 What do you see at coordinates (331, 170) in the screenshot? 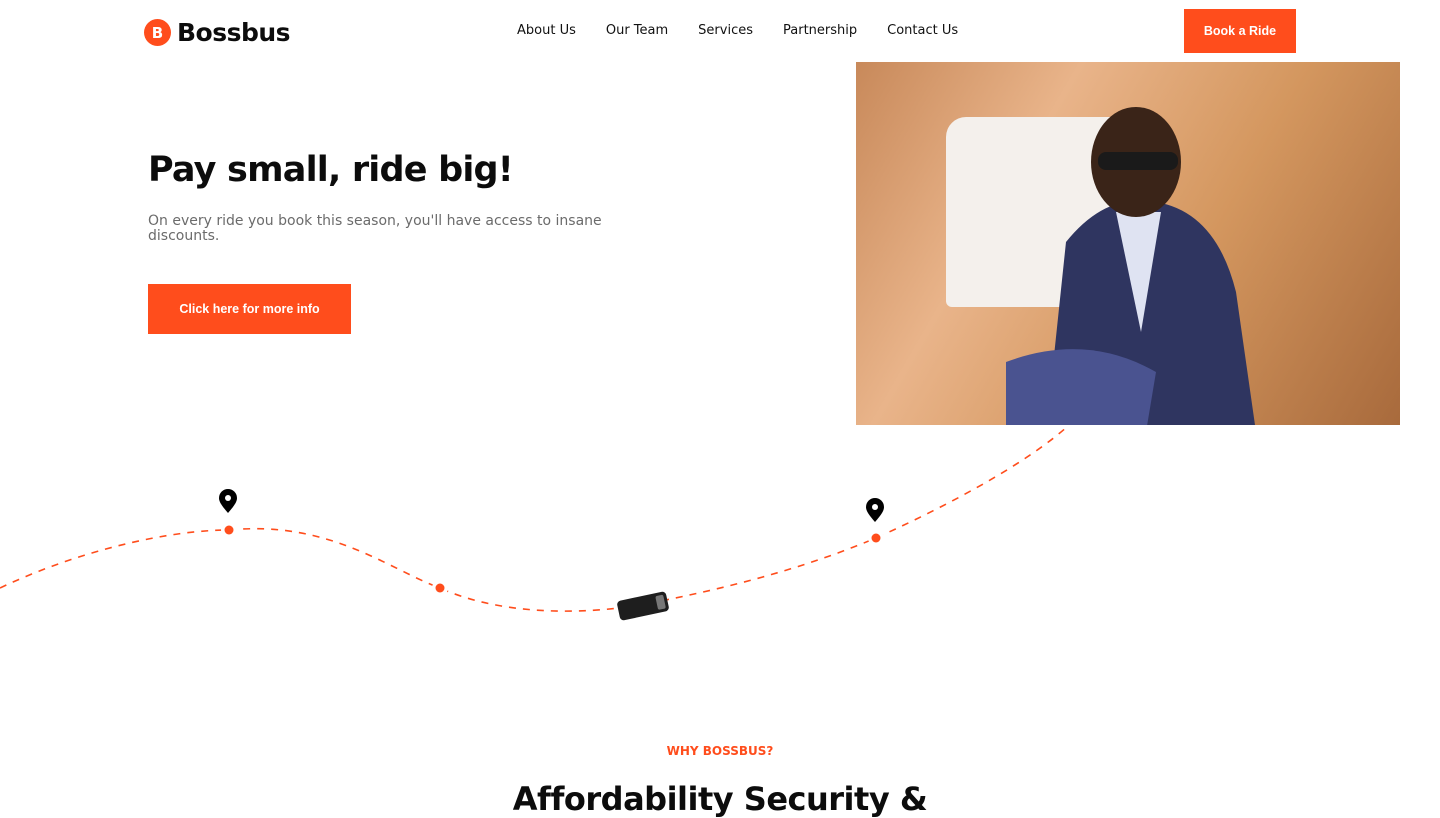
I see `hero-title: Pay small, ride big!` at bounding box center [331, 170].